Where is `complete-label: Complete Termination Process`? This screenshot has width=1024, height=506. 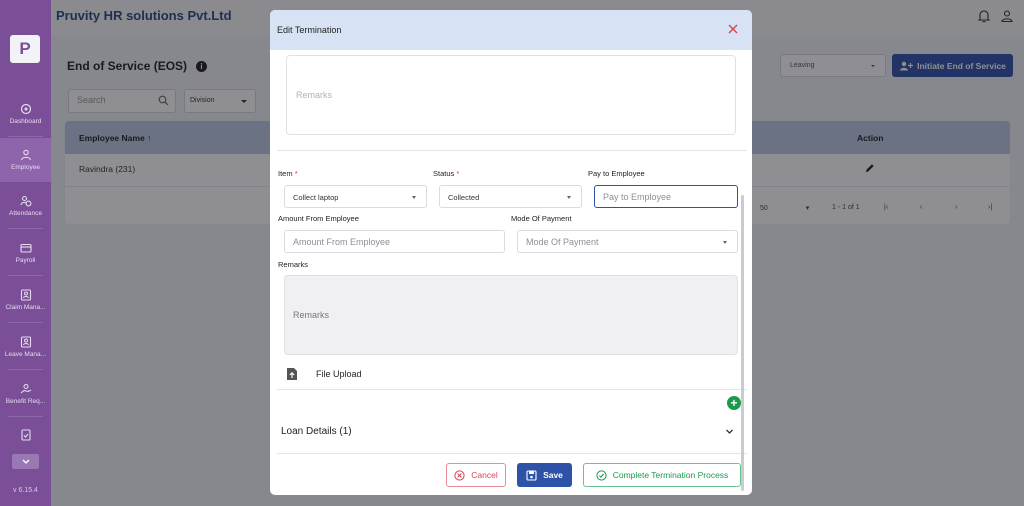 complete-label: Complete Termination Process is located at coordinates (670, 475).